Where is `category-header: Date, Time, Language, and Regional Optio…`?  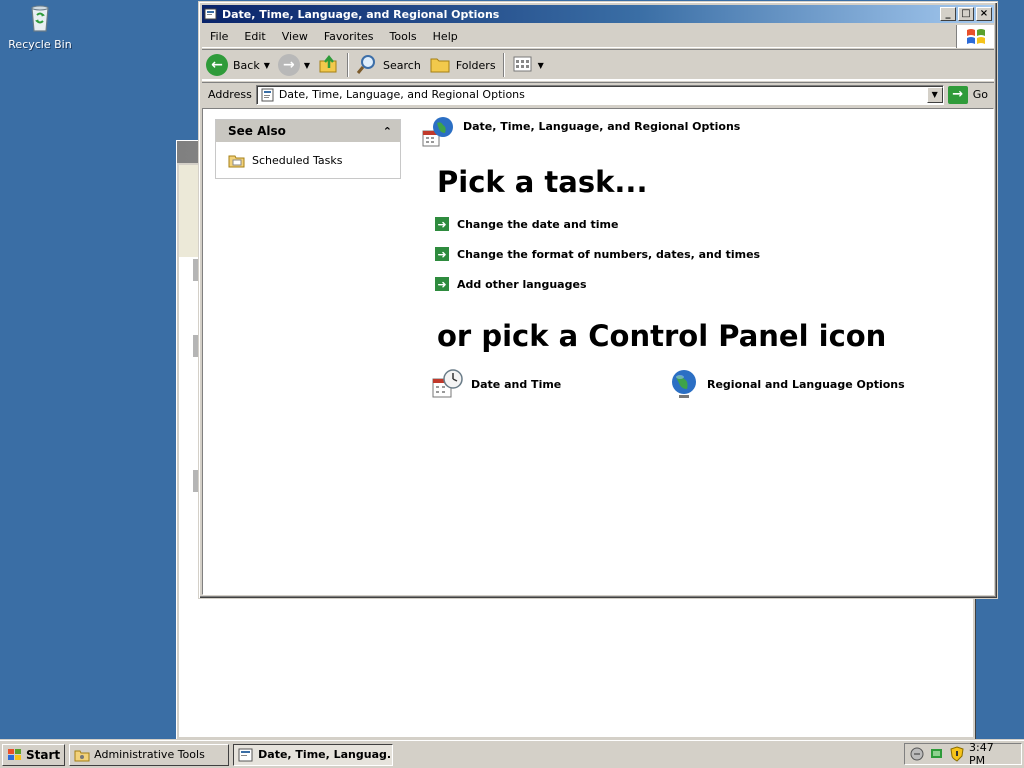 category-header: Date, Time, Language, and Regional Optio… is located at coordinates (580, 132).